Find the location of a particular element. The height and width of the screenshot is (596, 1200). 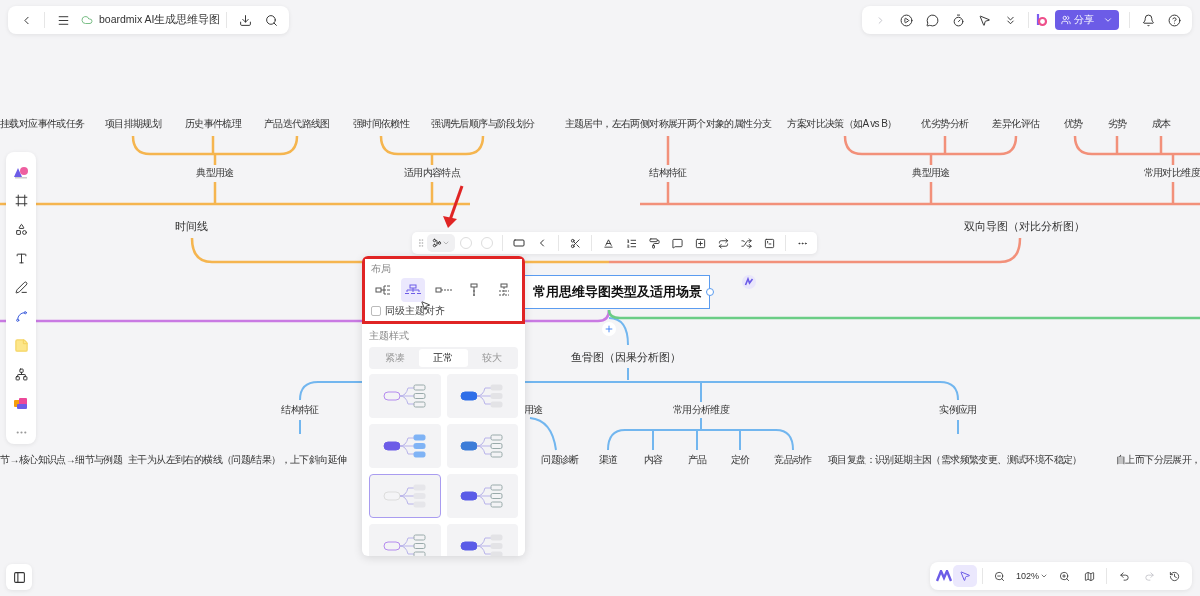

topic-text: 实例应用 is located at coordinates (958, 410).